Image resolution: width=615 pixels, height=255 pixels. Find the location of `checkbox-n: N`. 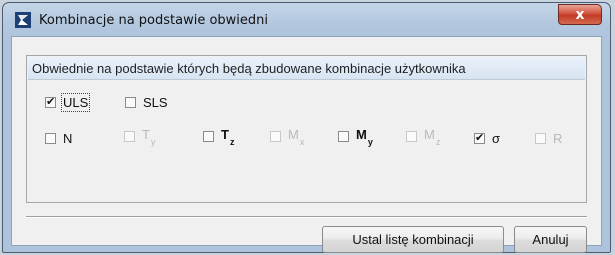

checkbox-n: N is located at coordinates (58, 138).